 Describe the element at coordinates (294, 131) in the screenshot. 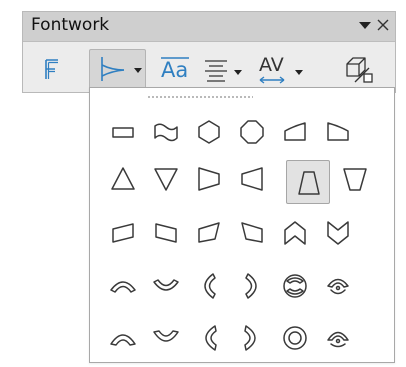

I see `shape-arch-down-curve` at that location.